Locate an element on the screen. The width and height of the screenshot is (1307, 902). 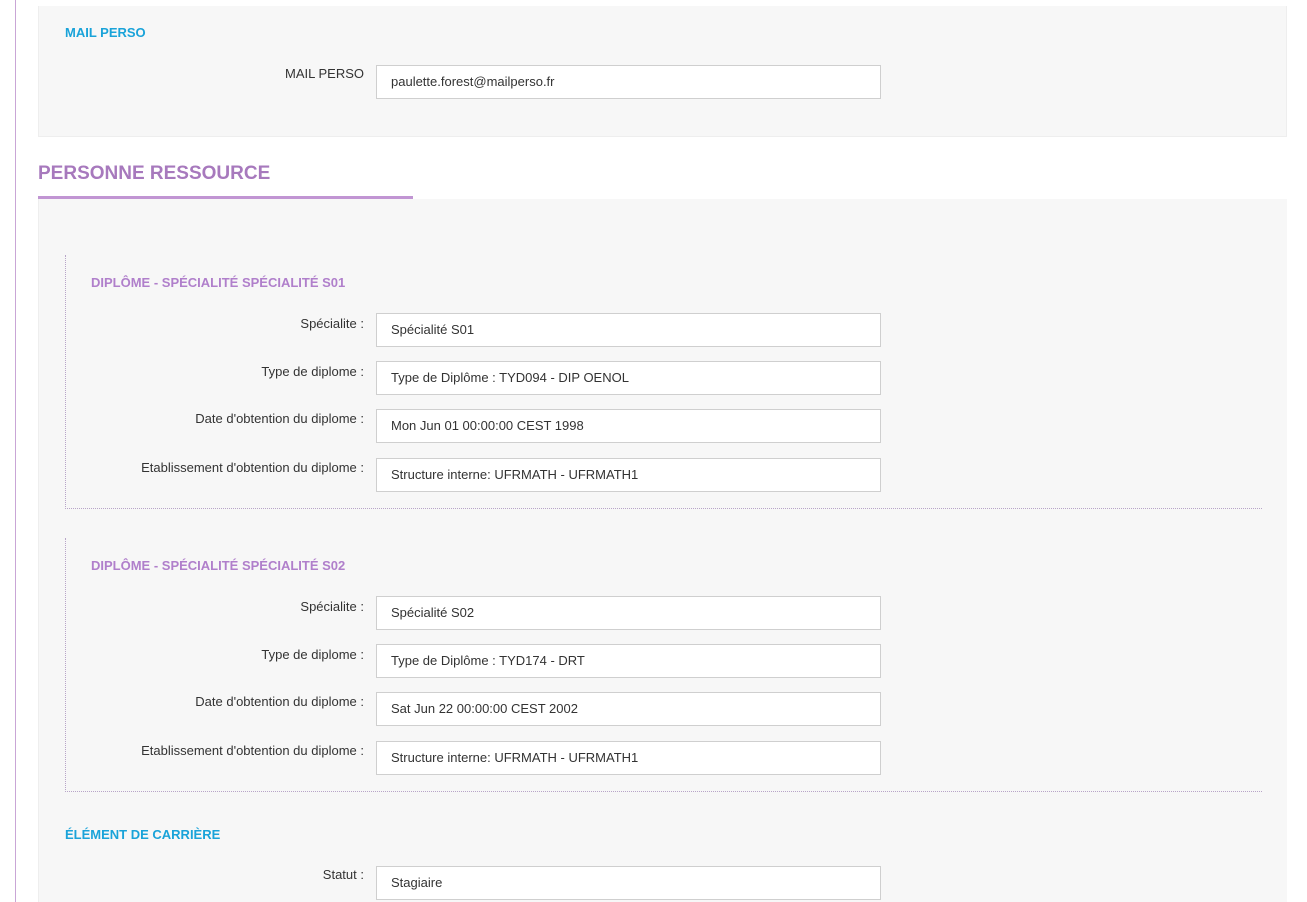
diplome-1-title: DIPLÔME - SPÉCIALITÉ SPÉCIALITÉ S01 is located at coordinates (218, 282).